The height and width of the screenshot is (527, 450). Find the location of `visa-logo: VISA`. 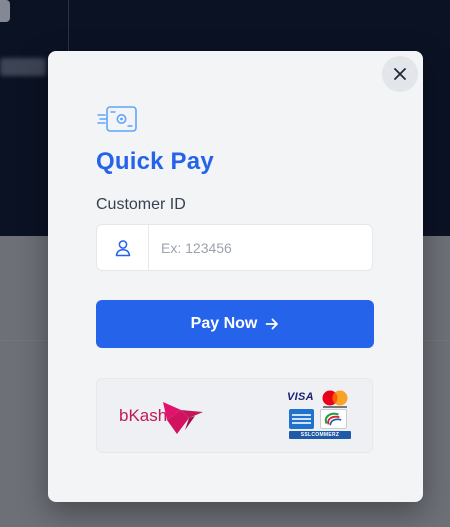

visa-logo: VISA is located at coordinates (300, 397).